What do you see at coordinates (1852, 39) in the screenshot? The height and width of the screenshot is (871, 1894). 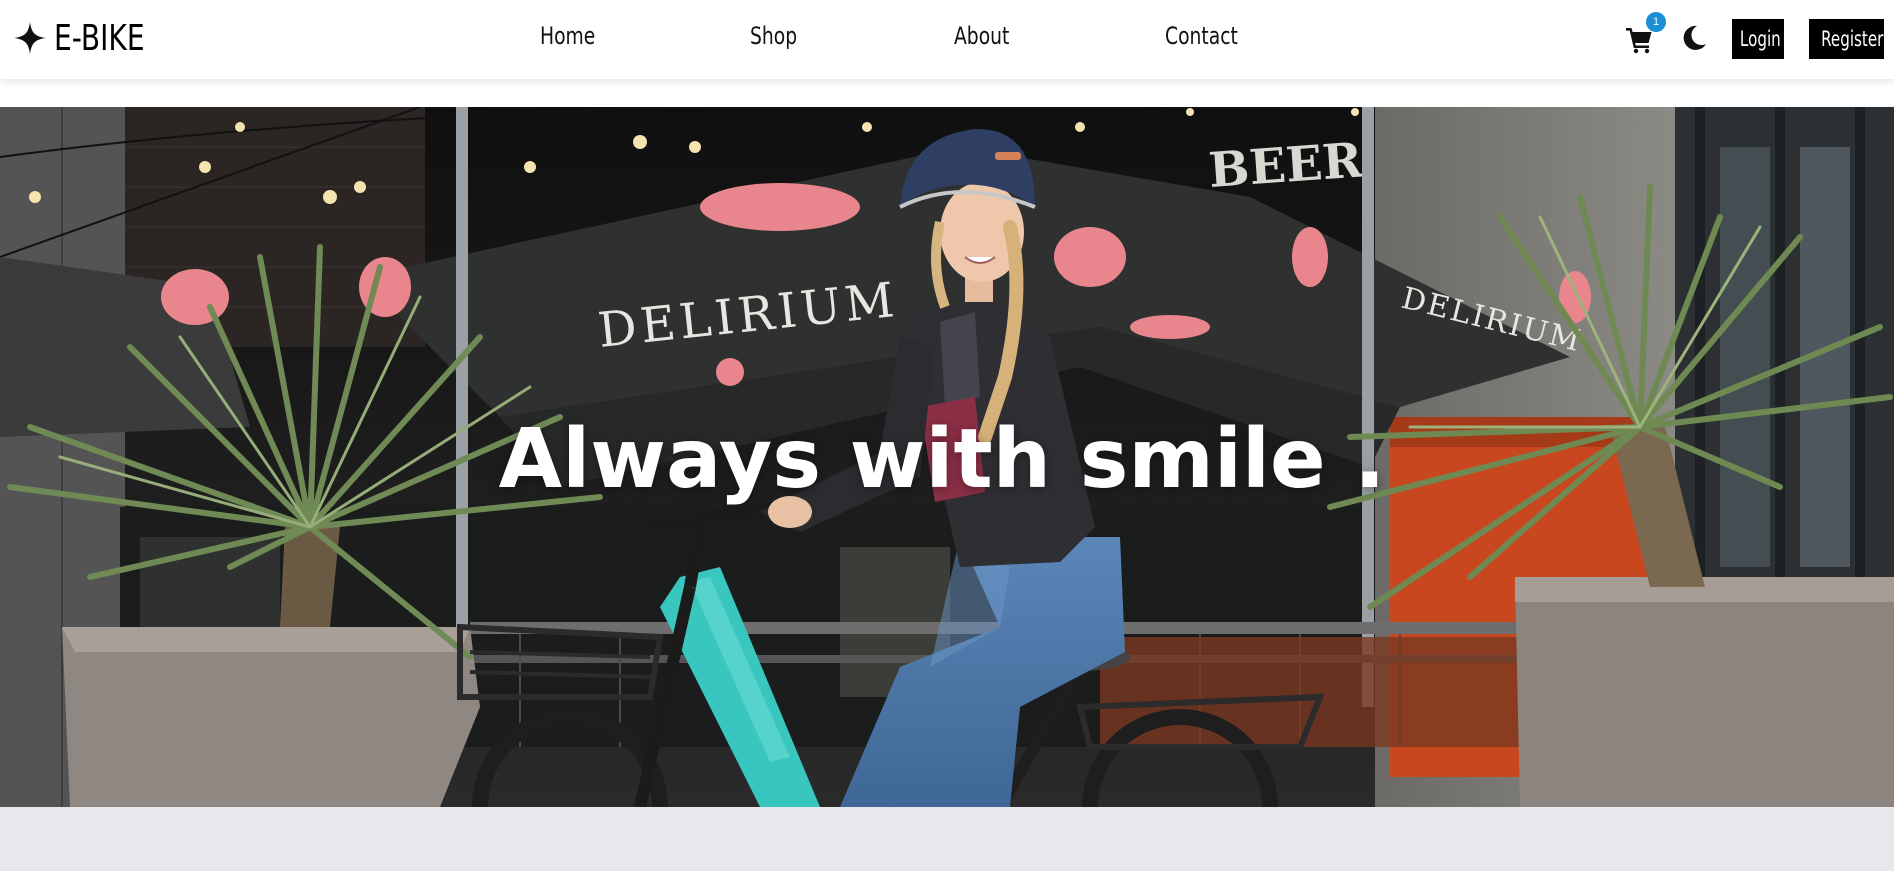 I see `register-button-label: Register` at bounding box center [1852, 39].